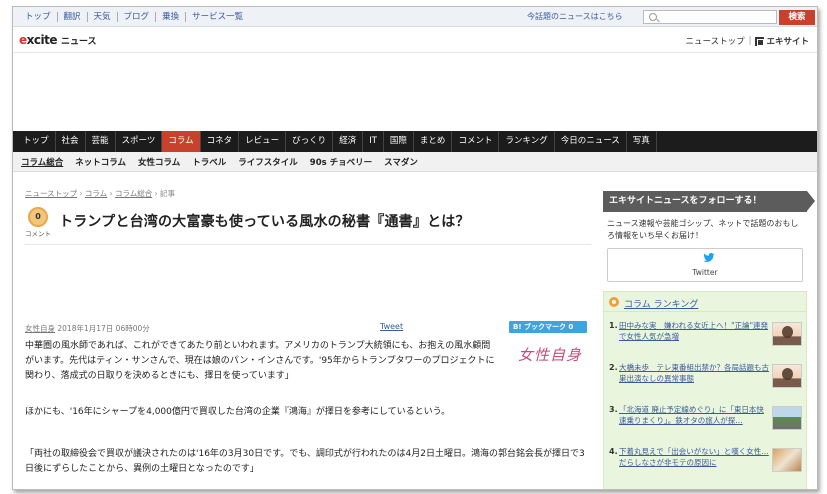 This screenshot has width=827, height=494. Describe the element at coordinates (613, 409) in the screenshot. I see `ranking-number: 3.` at that location.